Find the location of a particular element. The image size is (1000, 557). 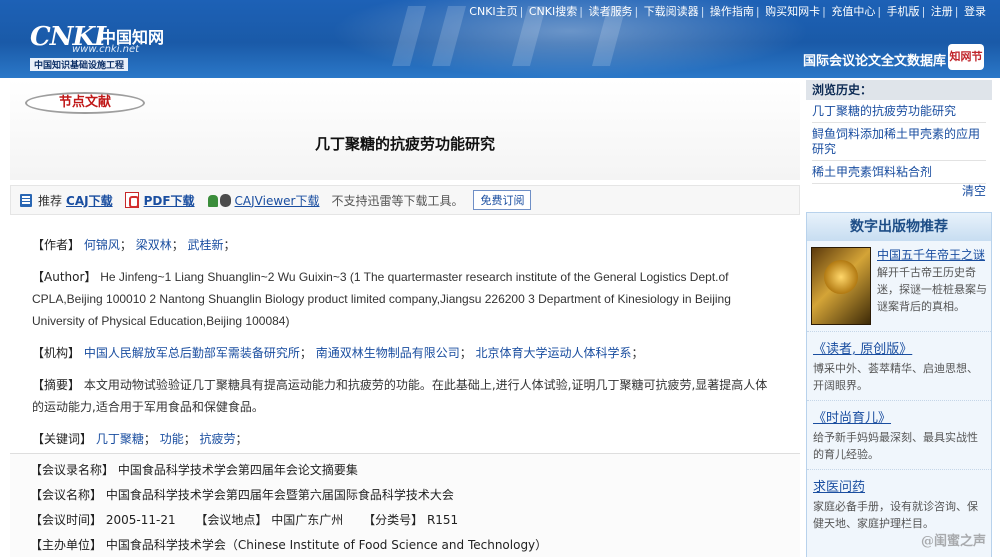

conference-place-label: 【会议地点】 is located at coordinates (231, 520).